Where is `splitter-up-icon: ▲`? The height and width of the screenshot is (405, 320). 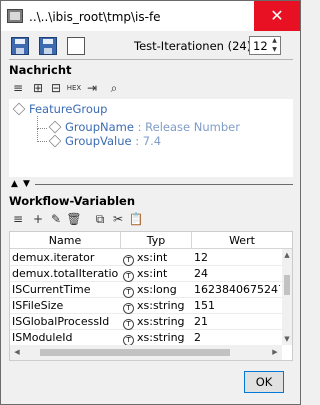
splitter-up-icon: ▲ is located at coordinates (14, 184).